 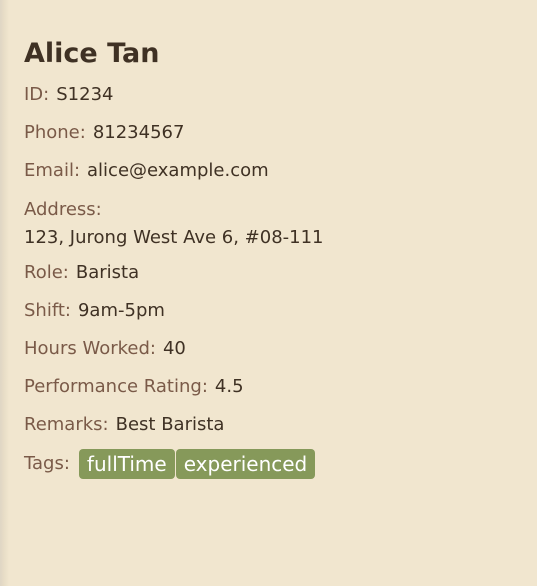 I want to click on address-label: Address:, so click(x=63, y=209).